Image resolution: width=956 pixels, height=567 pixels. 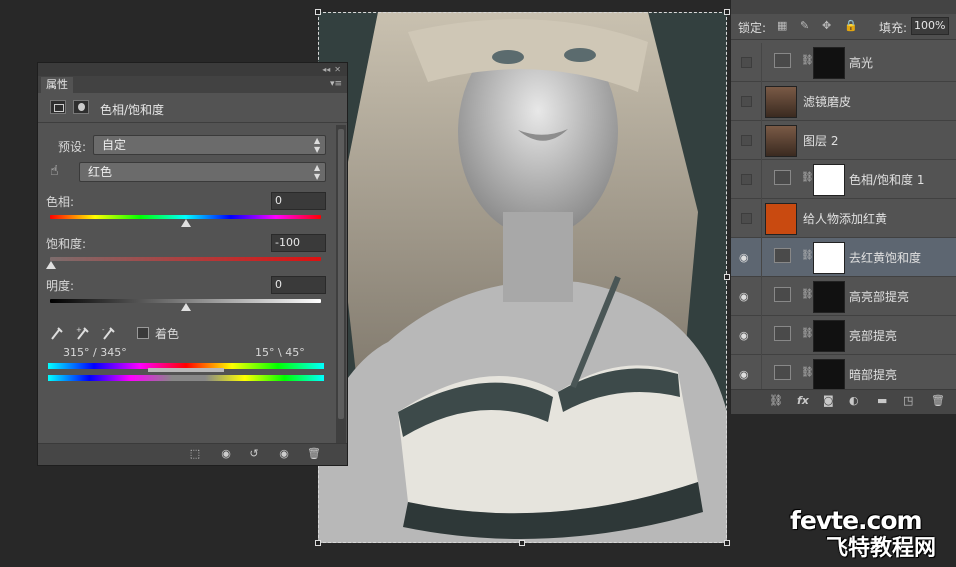 I want to click on panel-footer: ⬚ ◉ ↺ ◉ 🗑, so click(x=192, y=454).